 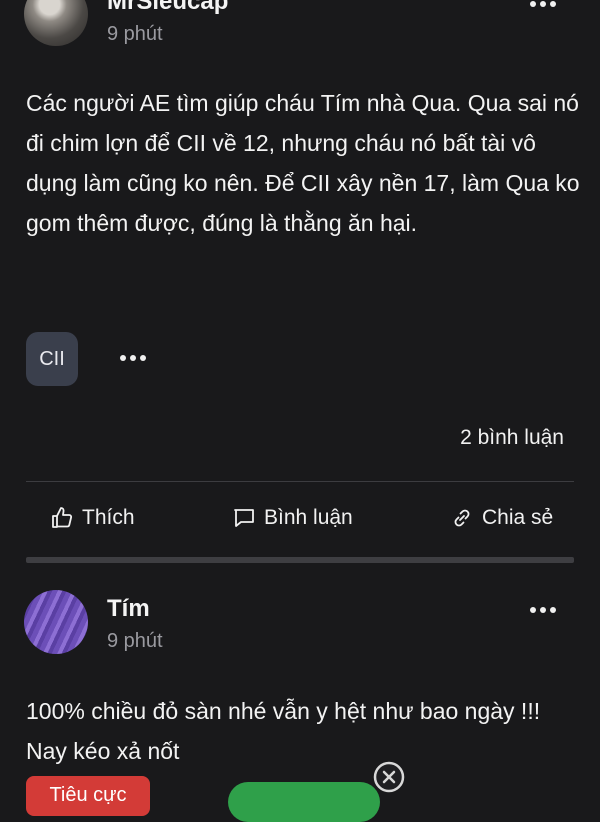 What do you see at coordinates (135, 34) in the screenshot?
I see `post1-time: 9 phút` at bounding box center [135, 34].